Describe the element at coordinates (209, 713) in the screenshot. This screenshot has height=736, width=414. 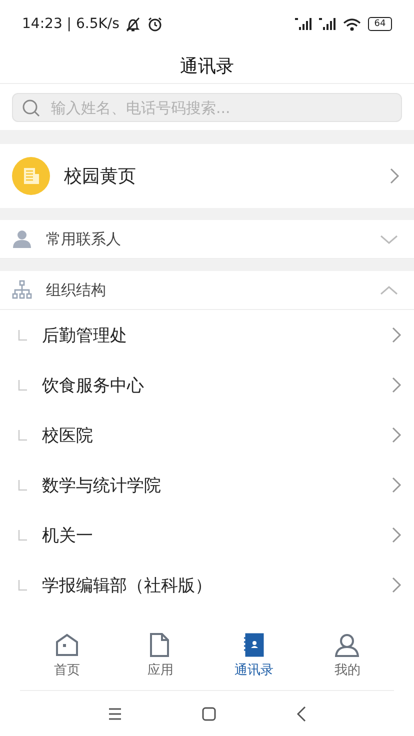
I see `home-button-icon` at that location.